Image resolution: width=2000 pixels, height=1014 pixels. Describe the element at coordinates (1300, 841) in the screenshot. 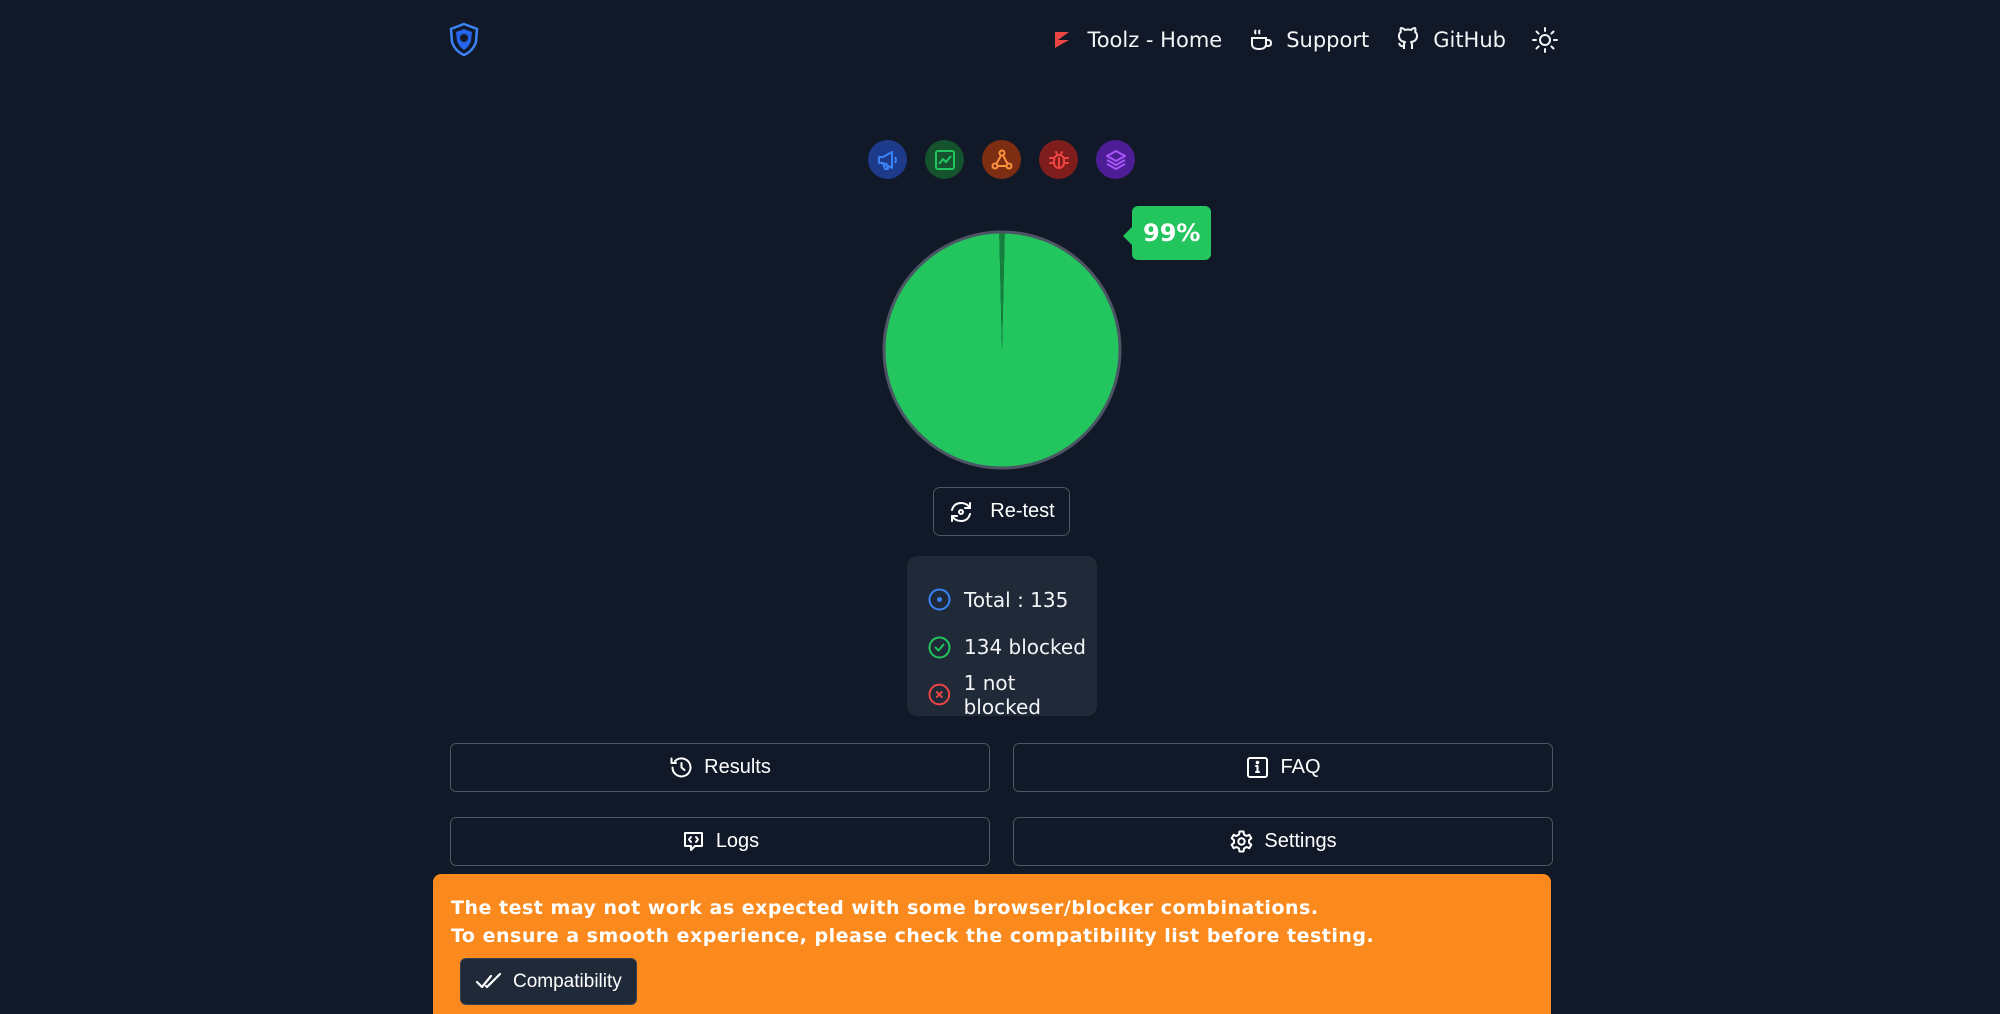

I see `settings-label: Settings` at that location.